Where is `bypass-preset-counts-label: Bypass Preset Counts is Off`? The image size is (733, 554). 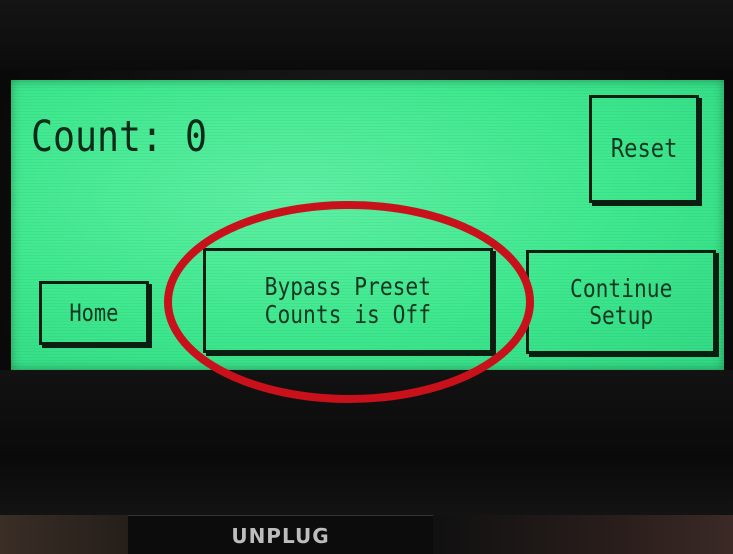
bypass-preset-counts-label: Bypass Preset Counts is Off is located at coordinates (348, 300).